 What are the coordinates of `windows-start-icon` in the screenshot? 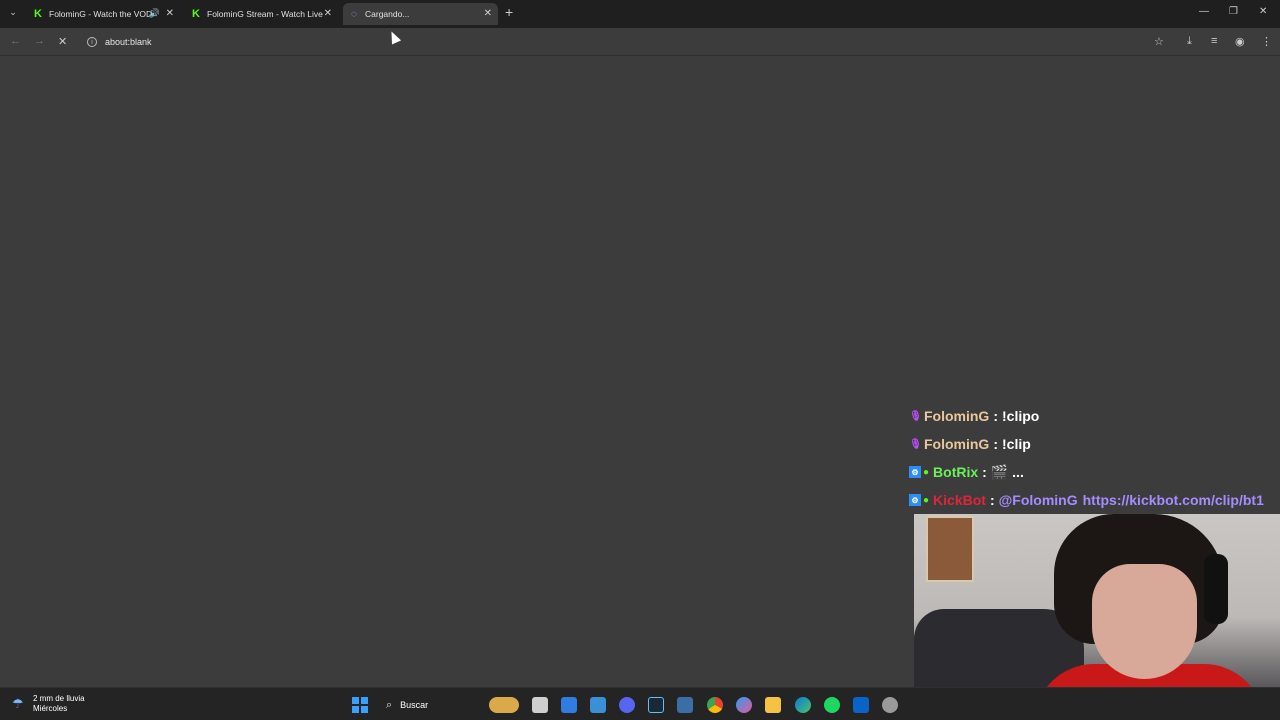 It's located at (360, 705).